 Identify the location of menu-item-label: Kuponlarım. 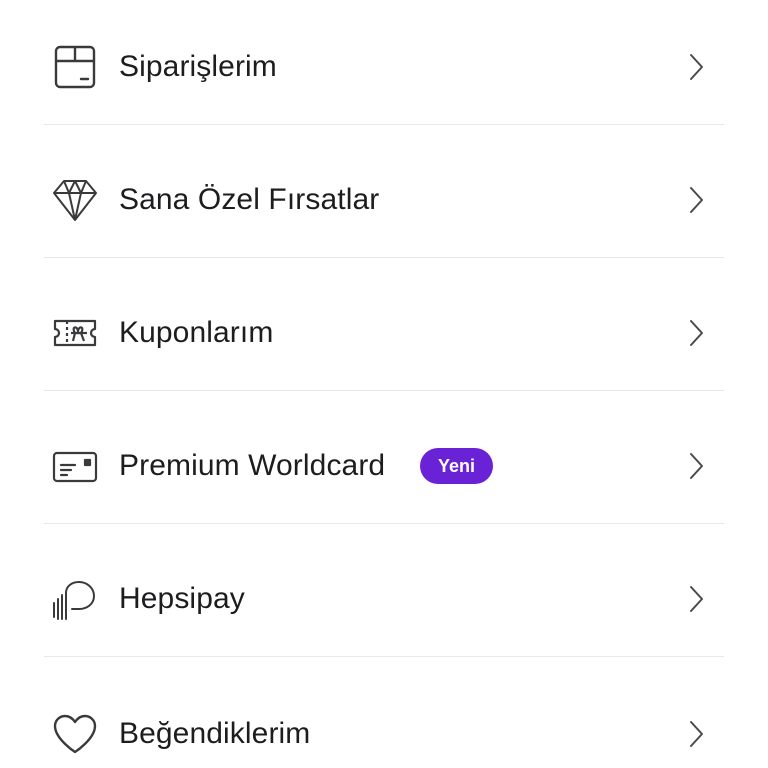
(196, 332).